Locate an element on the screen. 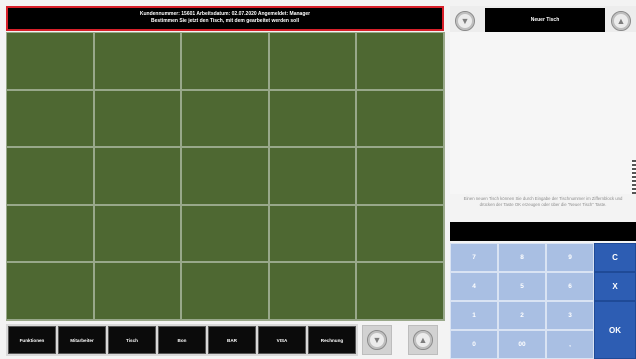  key-3: 3 is located at coordinates (570, 315).